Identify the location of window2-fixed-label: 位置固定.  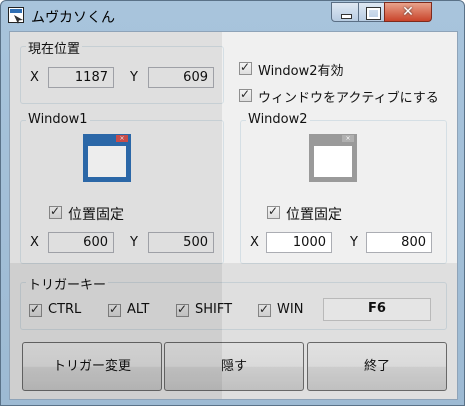
(314, 214).